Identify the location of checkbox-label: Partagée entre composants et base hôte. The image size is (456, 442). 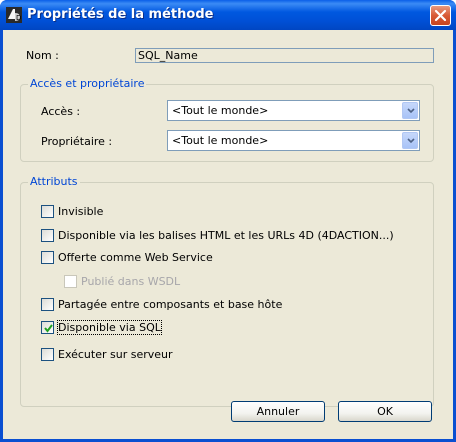
(170, 304).